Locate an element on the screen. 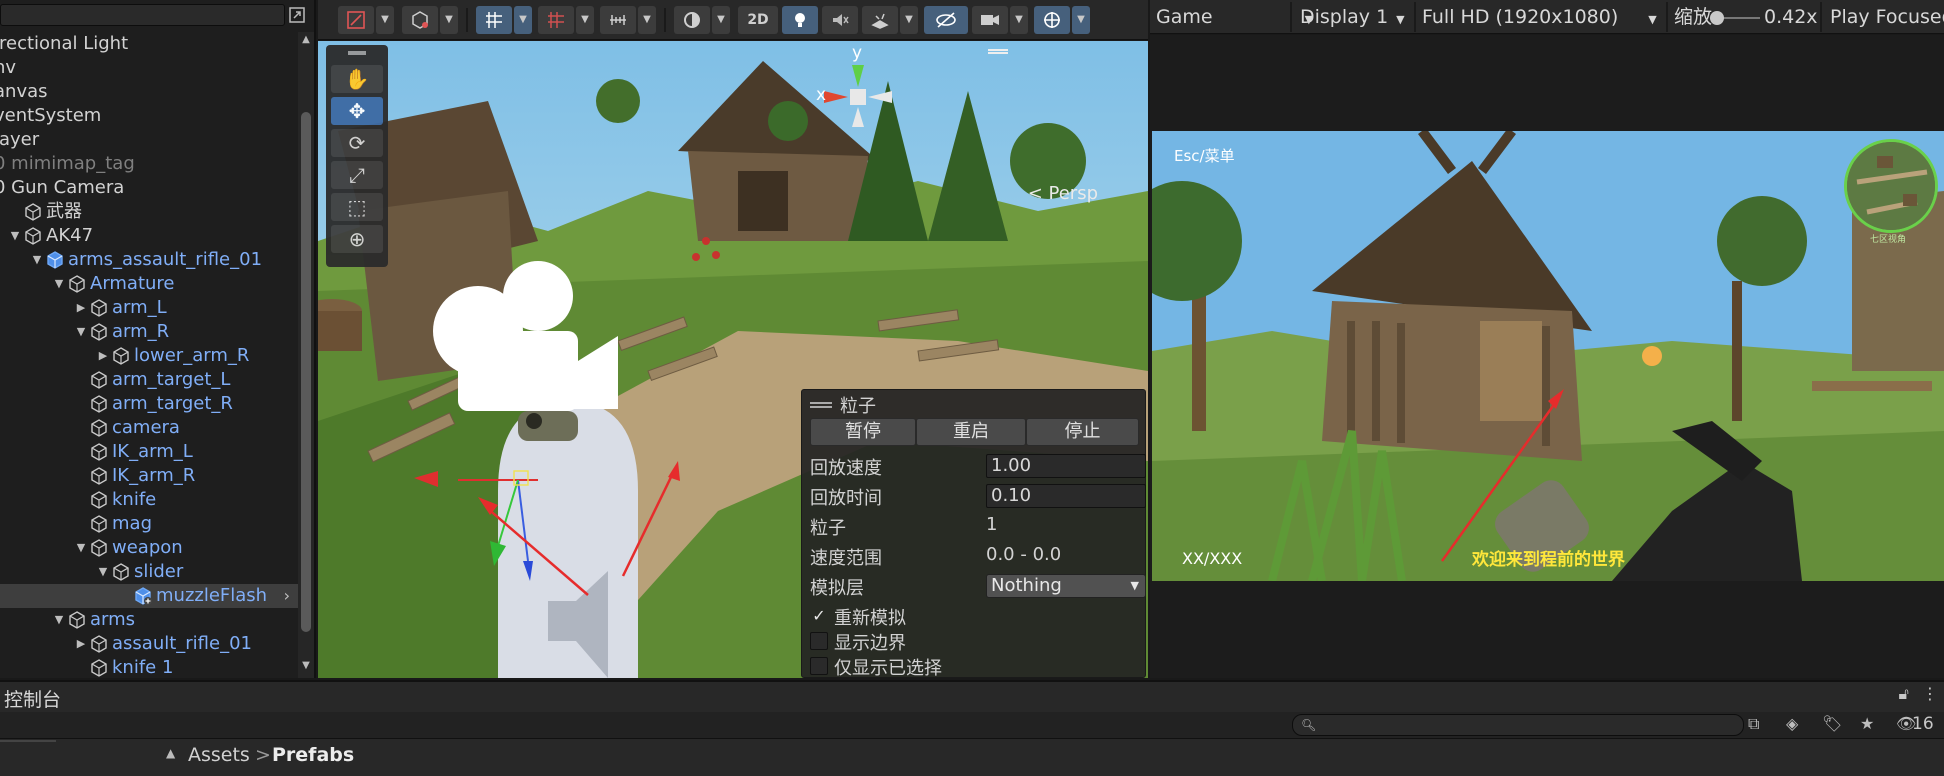 This screenshot has height=776, width=1944. hierarchy-item: ventSystem is located at coordinates (149, 116).